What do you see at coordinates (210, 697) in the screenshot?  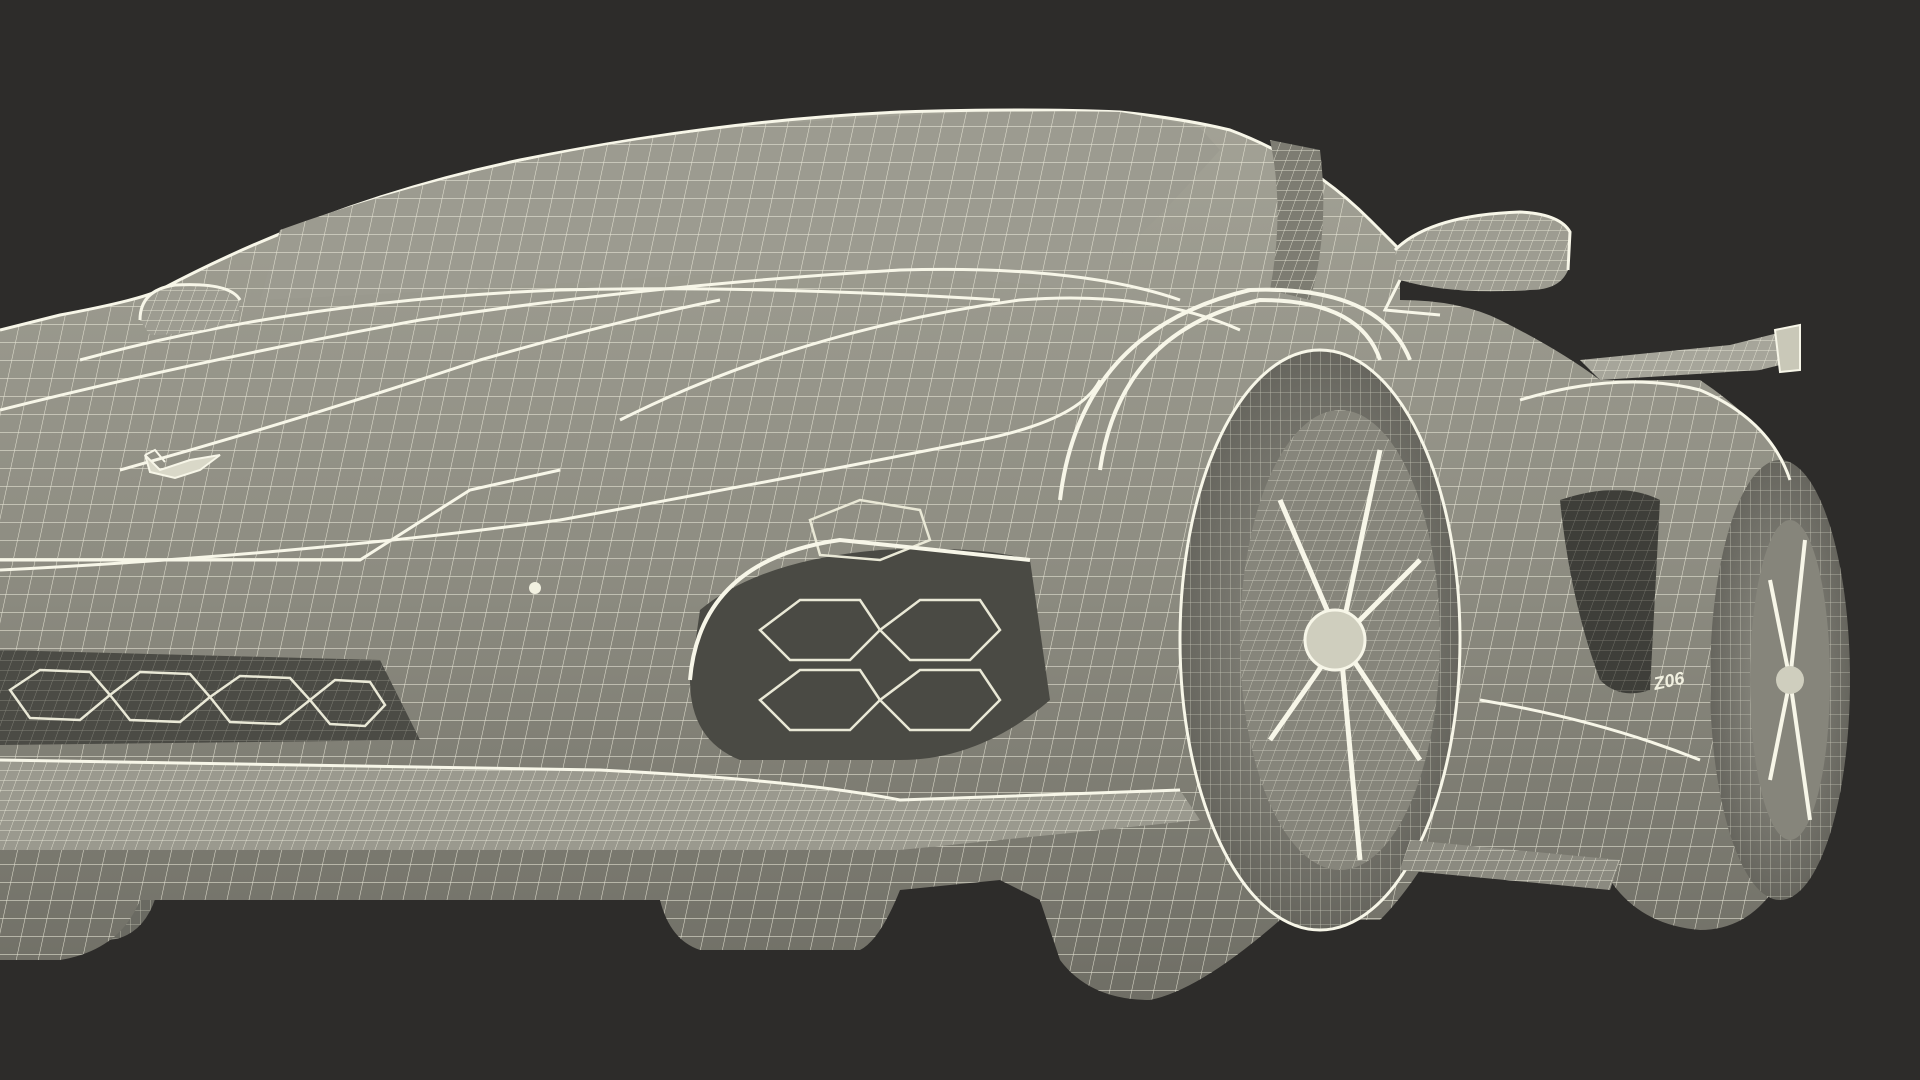 I see `front-grille` at bounding box center [210, 697].